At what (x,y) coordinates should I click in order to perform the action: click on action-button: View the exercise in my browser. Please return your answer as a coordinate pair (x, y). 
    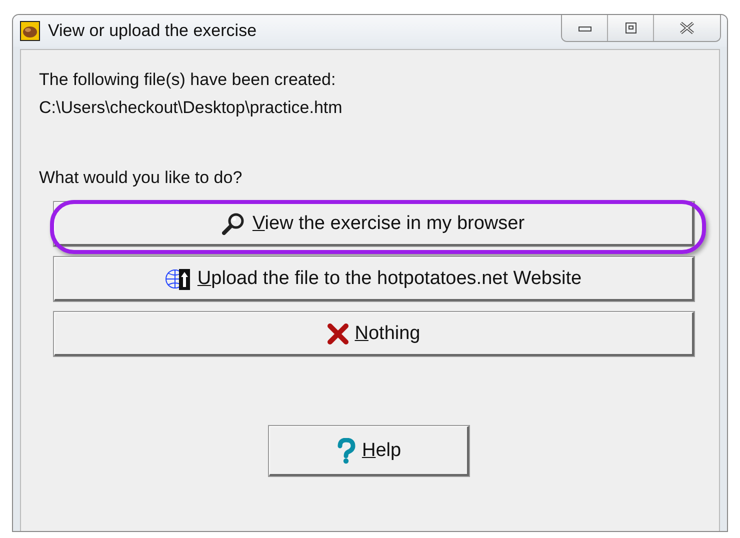
    Looking at the image, I should click on (374, 224).